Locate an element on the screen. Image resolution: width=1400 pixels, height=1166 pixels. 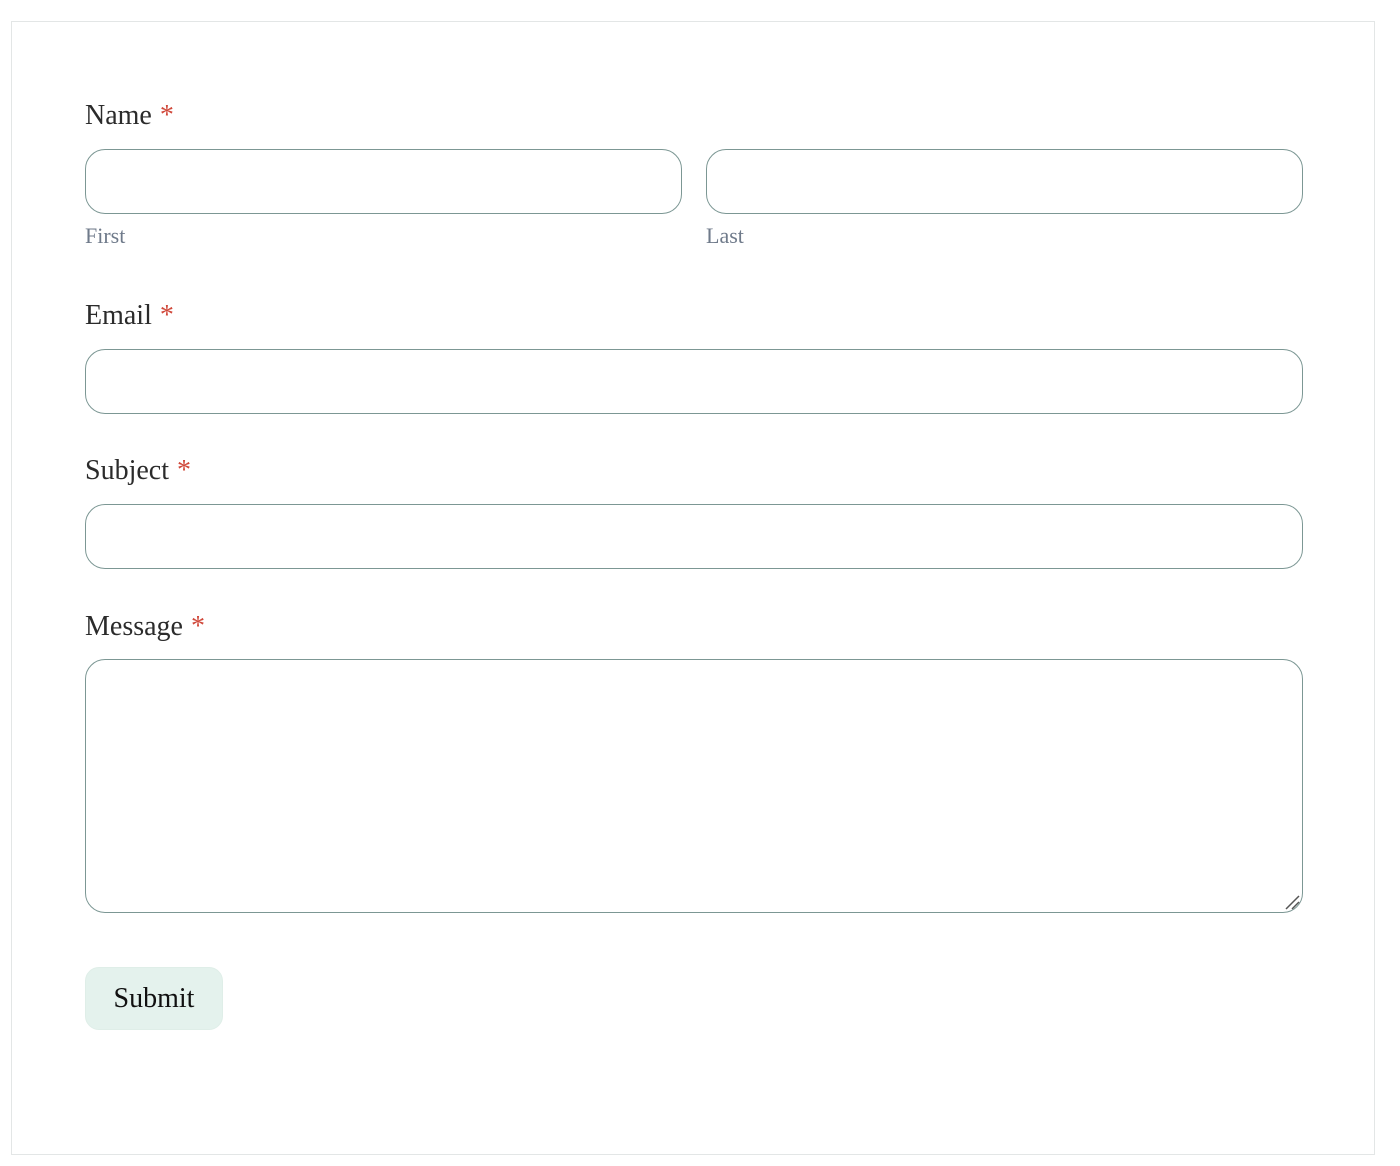
first-name-sublabel: First is located at coordinates (105, 235).